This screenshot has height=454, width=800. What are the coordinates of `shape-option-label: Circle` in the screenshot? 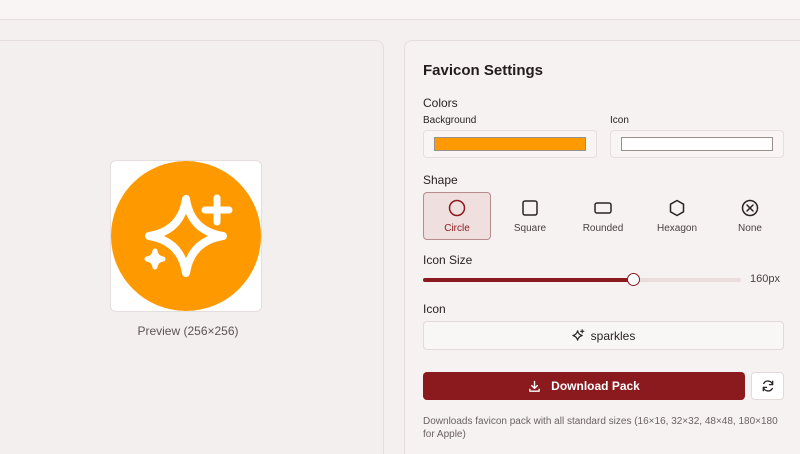 It's located at (457, 228).